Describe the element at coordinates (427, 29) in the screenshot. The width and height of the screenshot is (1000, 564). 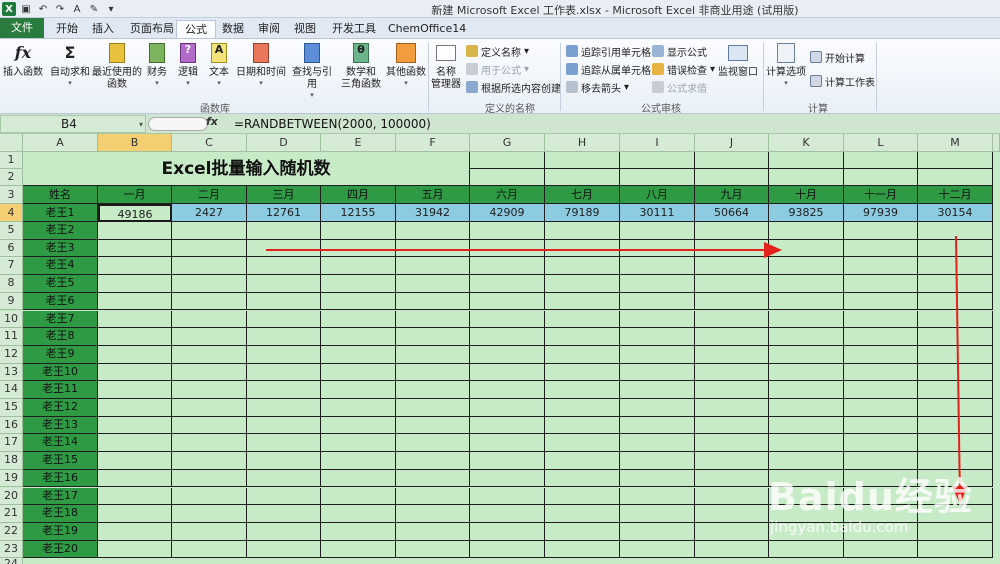
I see `tab-chemoffice: ChemOffice14` at that location.